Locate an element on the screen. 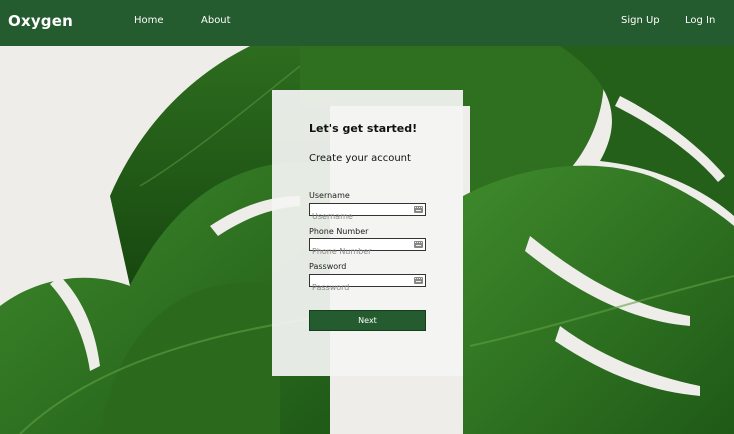  signup-card-title: Let's get started! is located at coordinates (363, 128).